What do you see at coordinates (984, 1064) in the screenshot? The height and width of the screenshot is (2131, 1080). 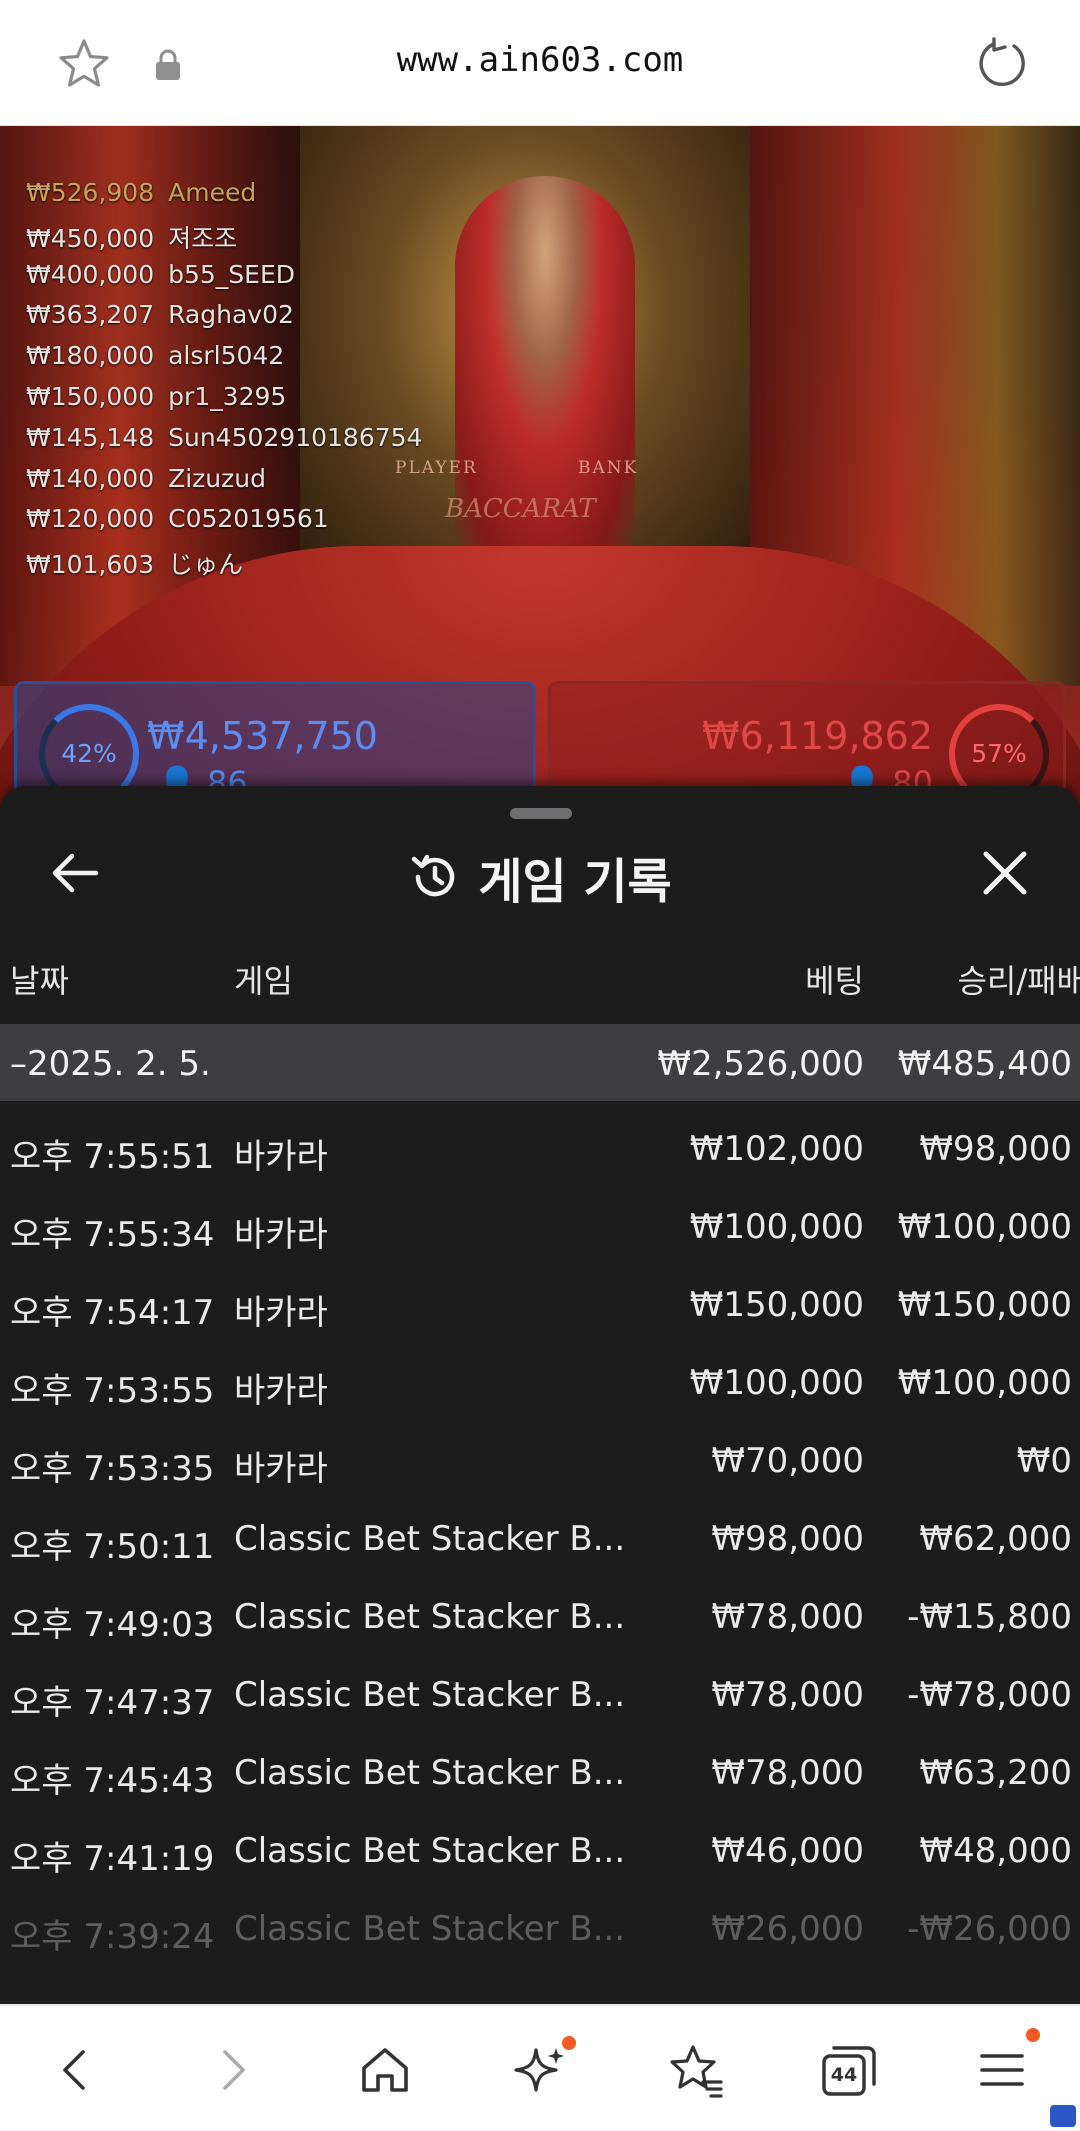 I see `day-winloss-total: ₩485,400` at bounding box center [984, 1064].